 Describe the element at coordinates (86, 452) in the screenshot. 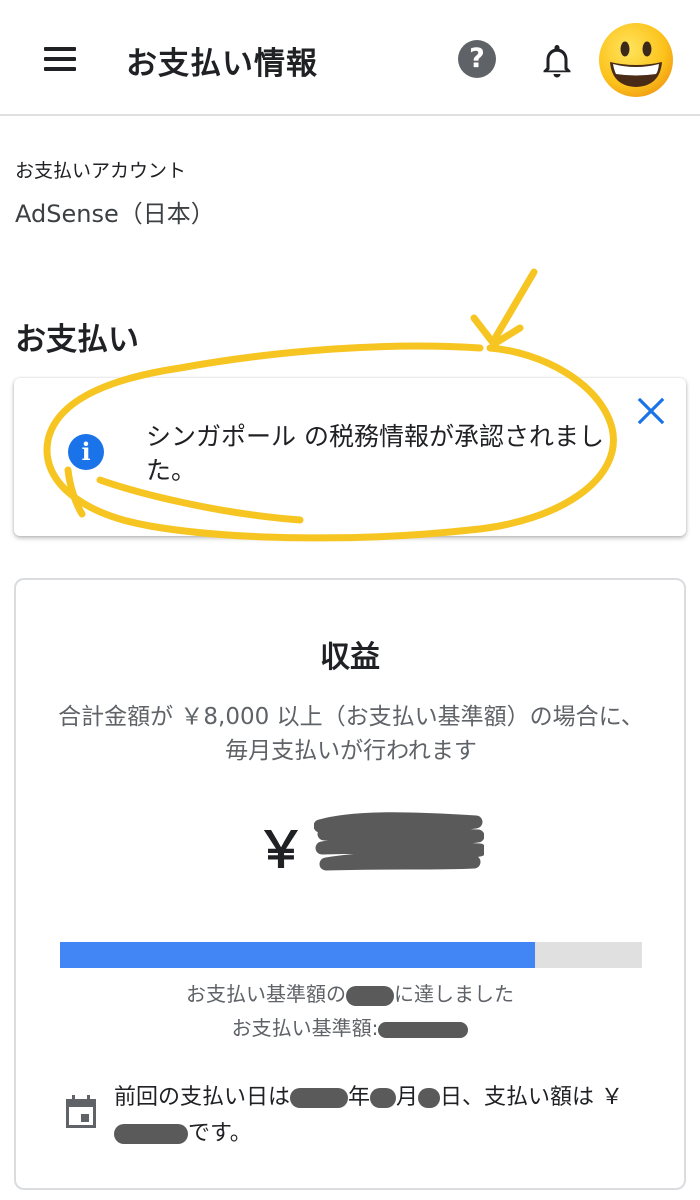

I see `info-icon: i` at that location.